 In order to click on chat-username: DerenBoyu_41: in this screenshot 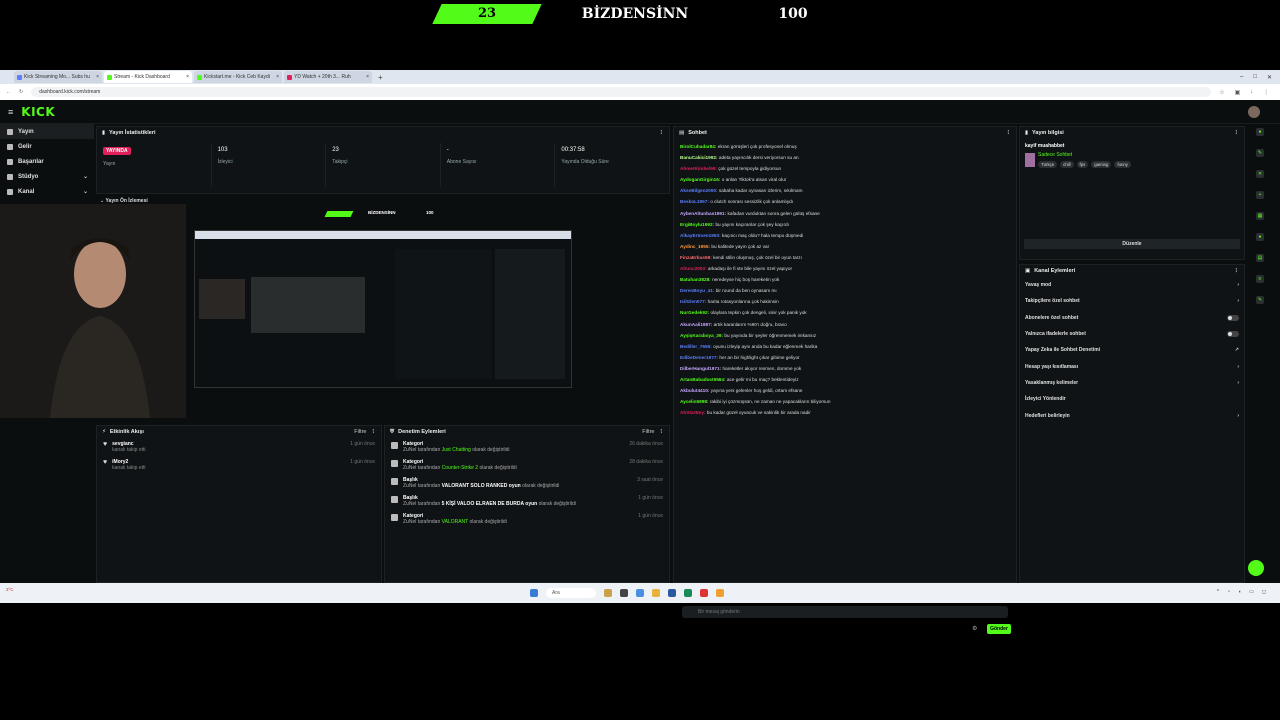, I will do `click(697, 290)`.